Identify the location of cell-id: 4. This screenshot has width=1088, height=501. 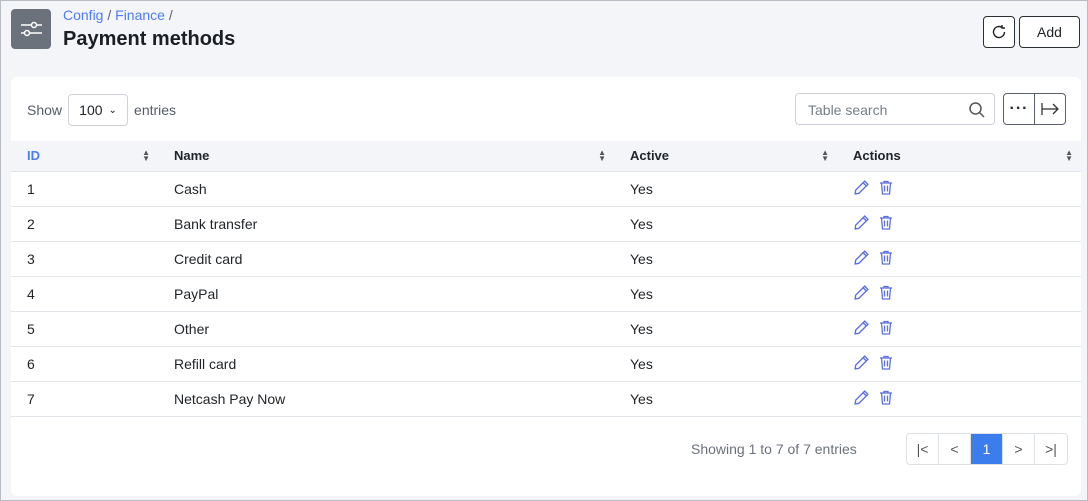
(84, 294).